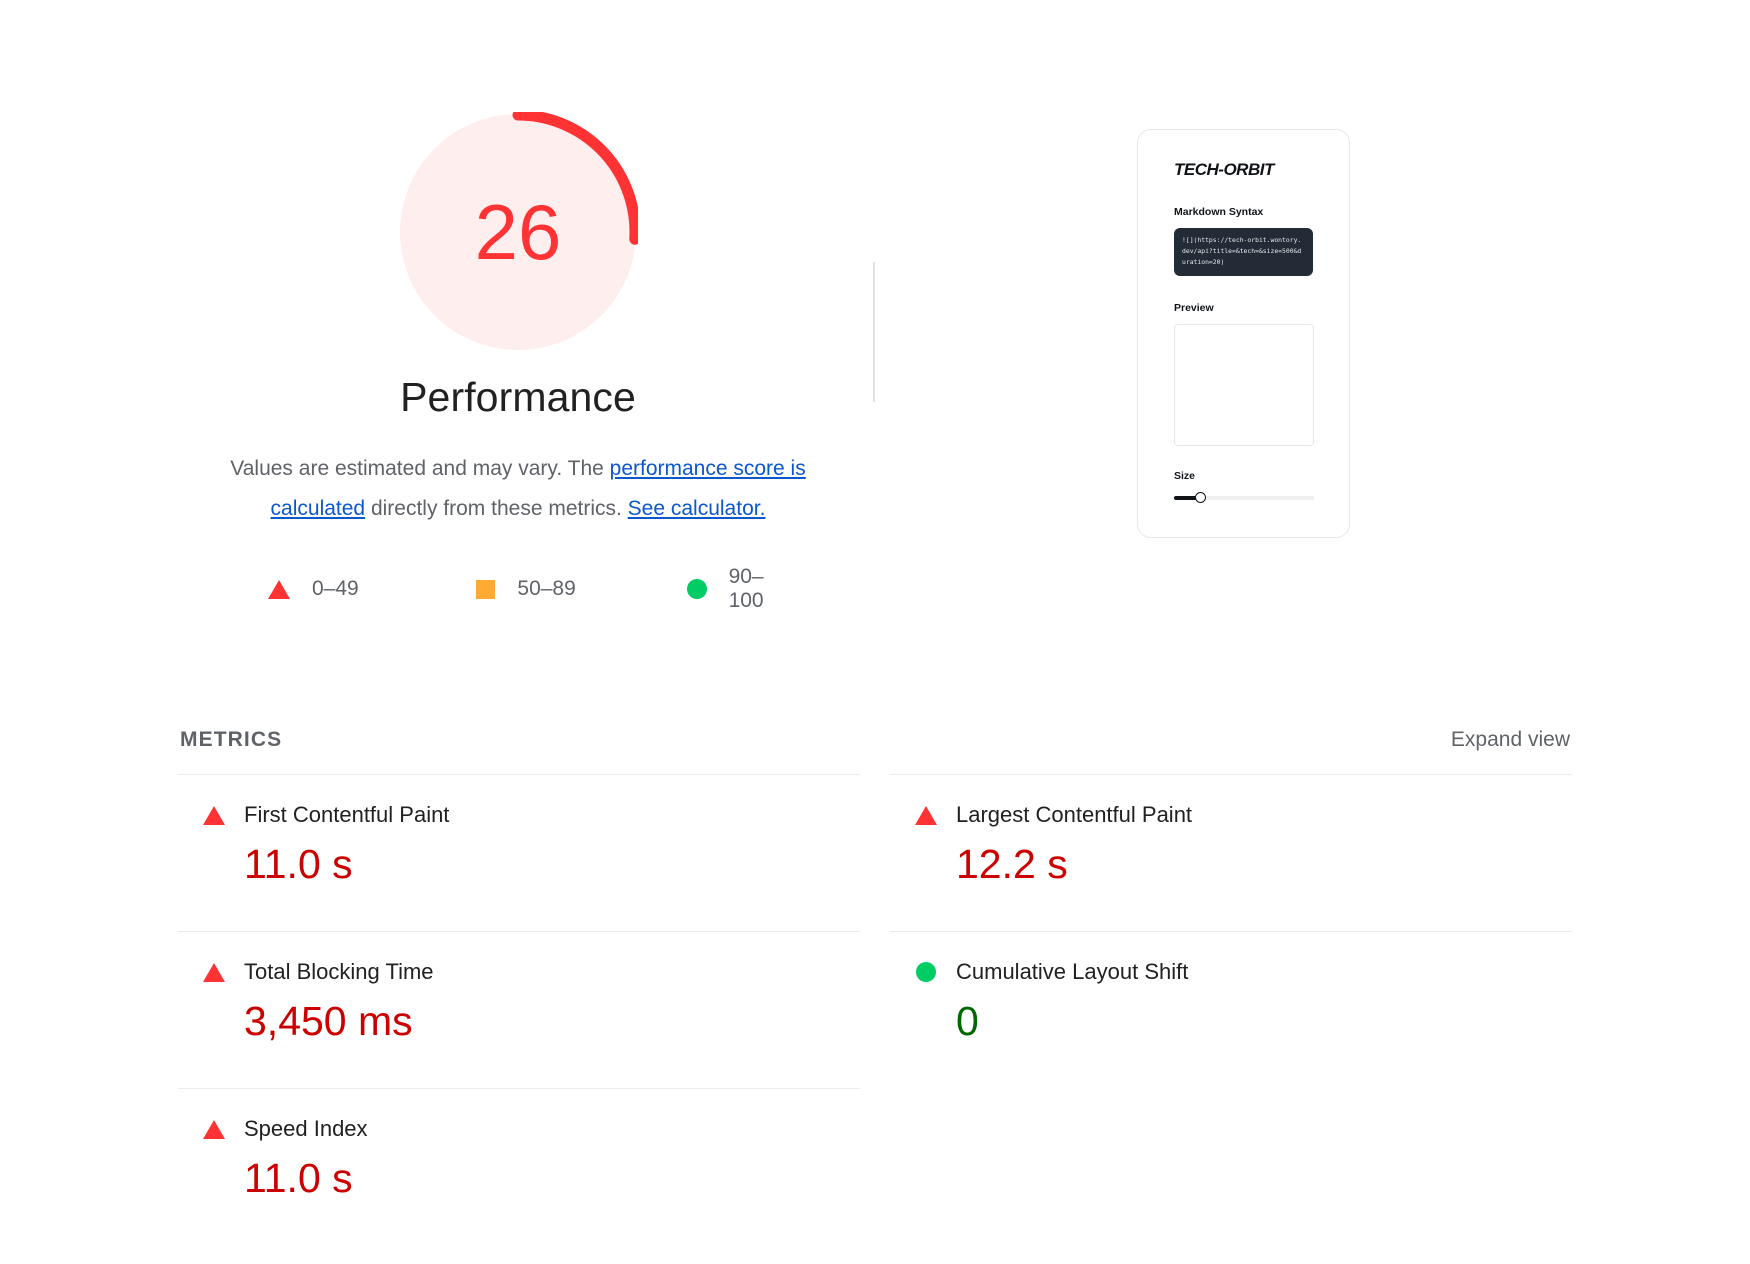 The image size is (1750, 1264). Describe the element at coordinates (746, 588) in the screenshot. I see `legend-label-pass: 90–100` at that location.